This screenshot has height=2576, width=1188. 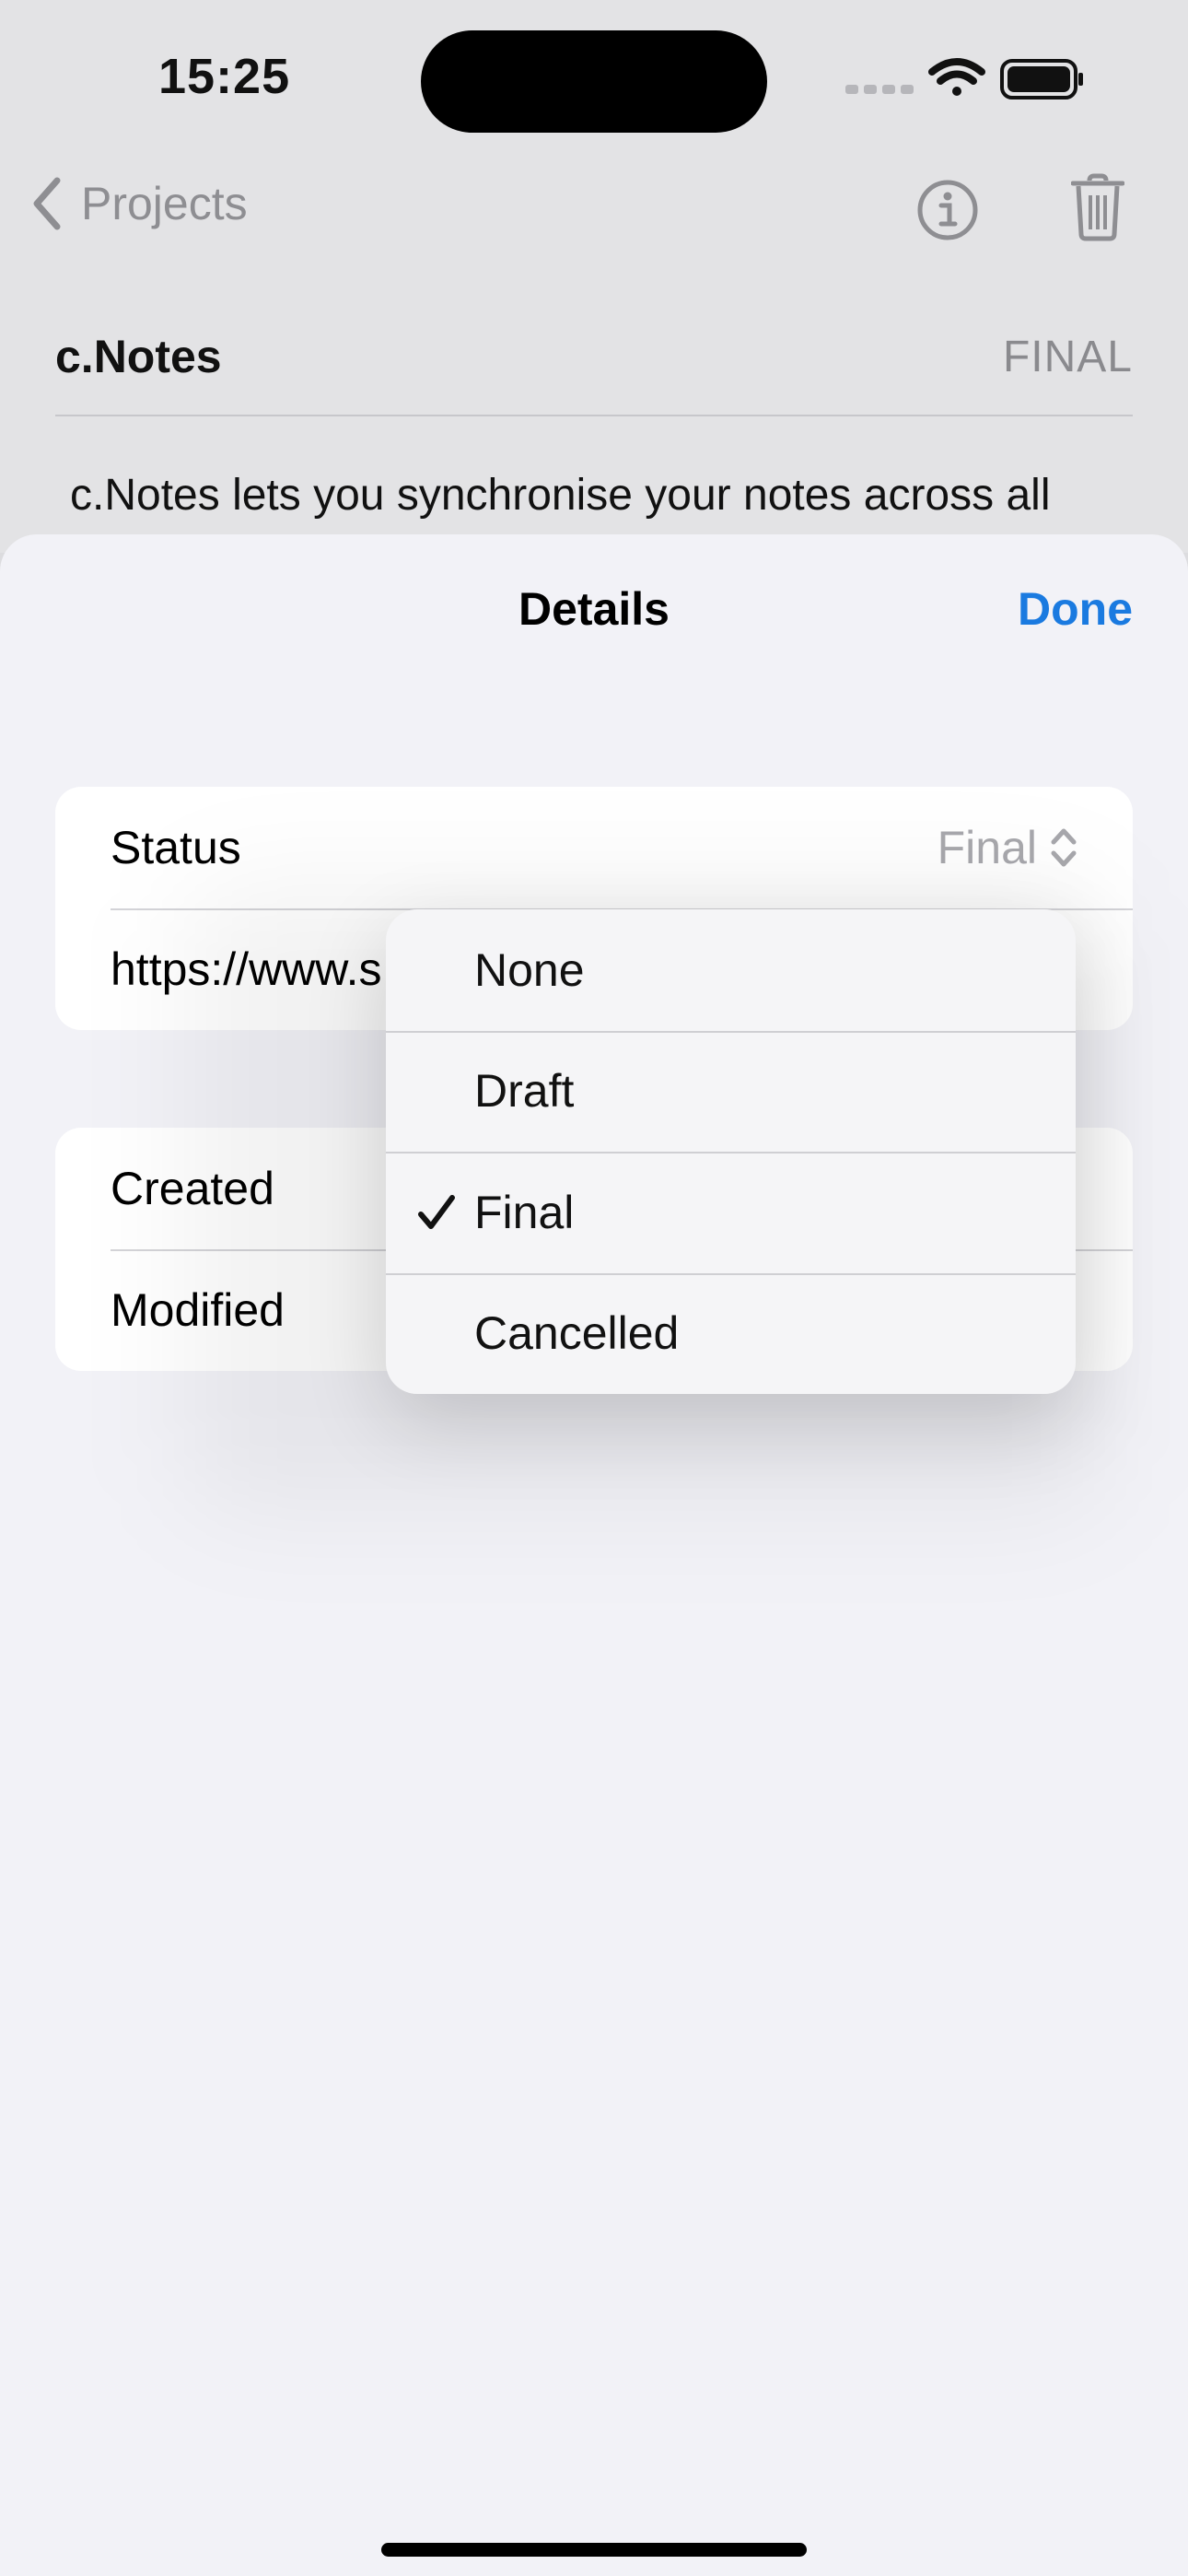 What do you see at coordinates (1067, 357) in the screenshot?
I see `project-status: FINAL` at bounding box center [1067, 357].